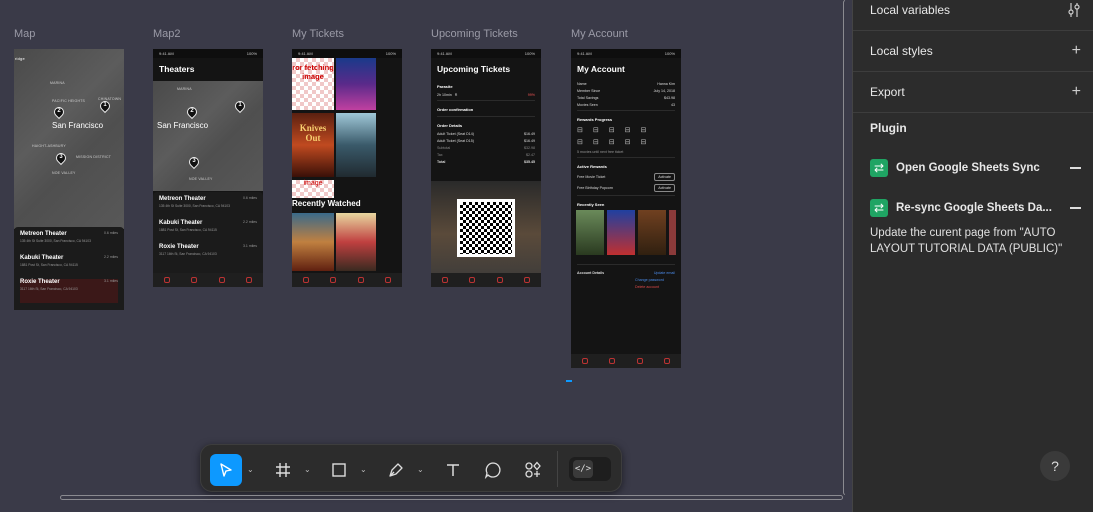 The image size is (1093, 512). Describe the element at coordinates (453, 470) in the screenshot. I see `text-tool-icon` at that location.